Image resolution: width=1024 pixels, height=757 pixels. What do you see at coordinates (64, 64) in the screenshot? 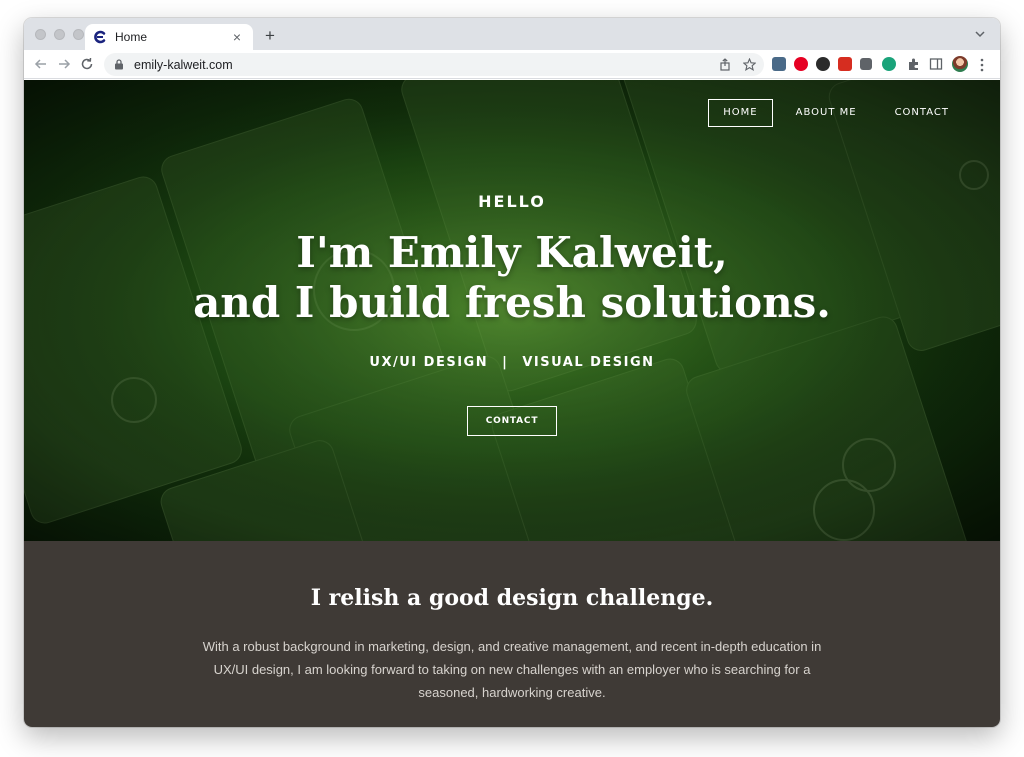
I see `forward-arrow-icon` at bounding box center [64, 64].